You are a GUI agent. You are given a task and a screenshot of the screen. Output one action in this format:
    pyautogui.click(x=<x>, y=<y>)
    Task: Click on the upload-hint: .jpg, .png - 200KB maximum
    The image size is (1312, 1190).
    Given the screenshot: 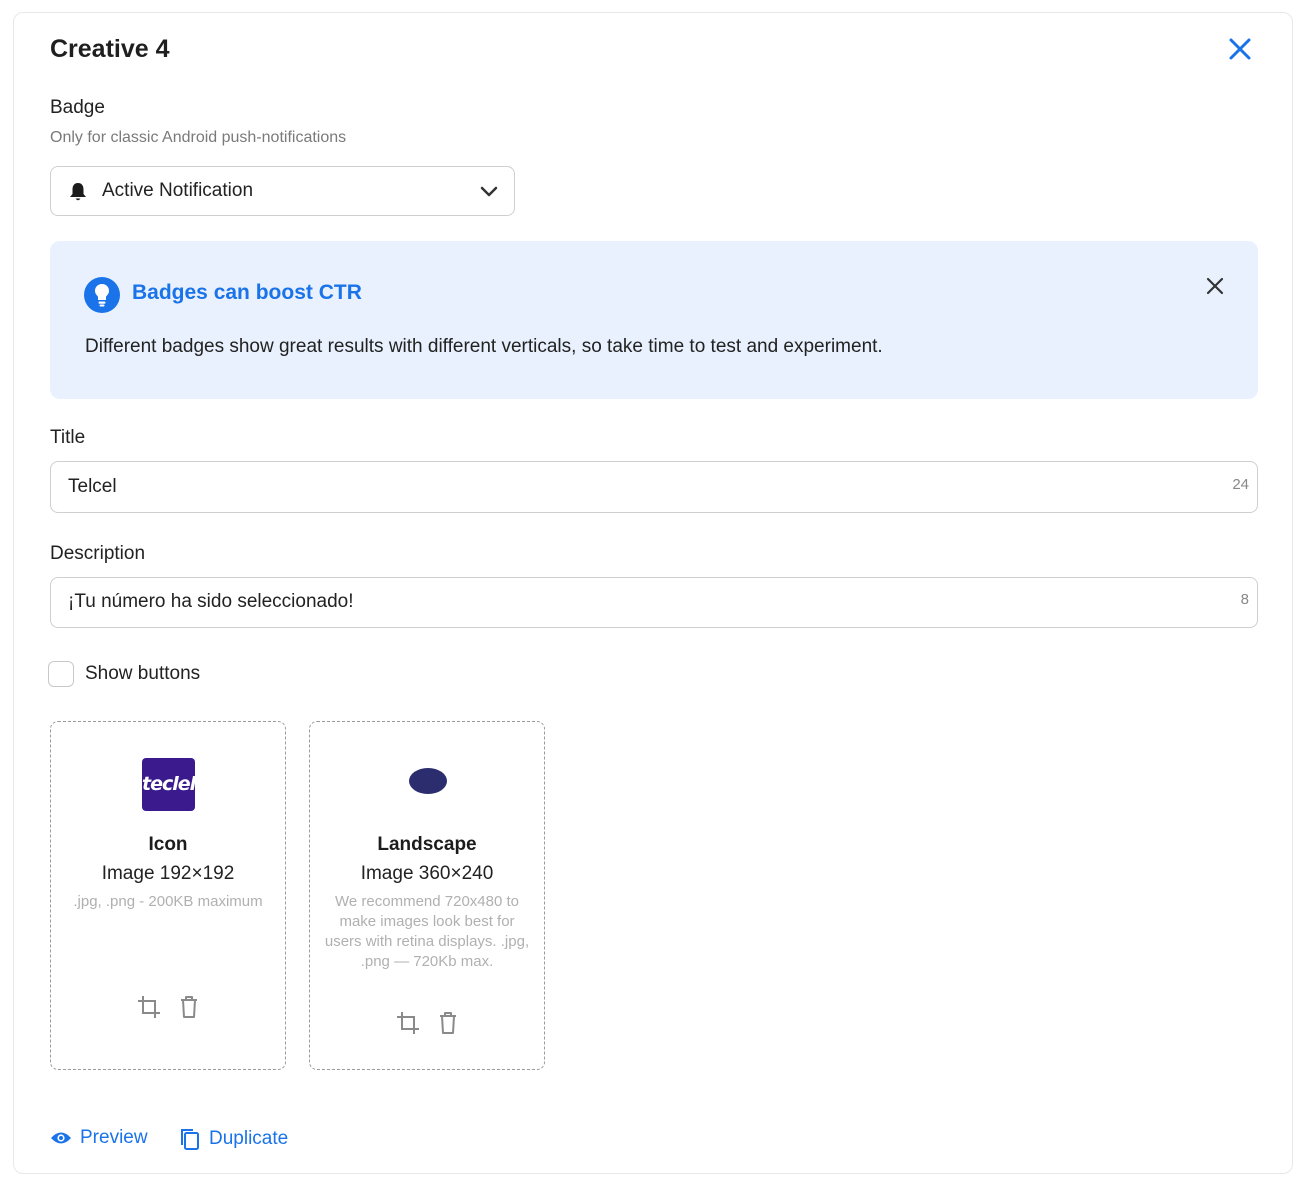 What is the action you would take?
    pyautogui.click(x=168, y=901)
    